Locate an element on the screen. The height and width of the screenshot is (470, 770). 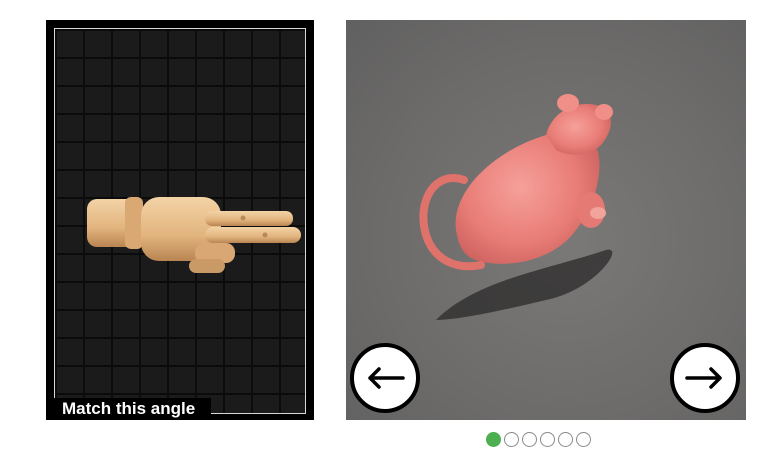
arrow-right-icon is located at coordinates (703, 378).